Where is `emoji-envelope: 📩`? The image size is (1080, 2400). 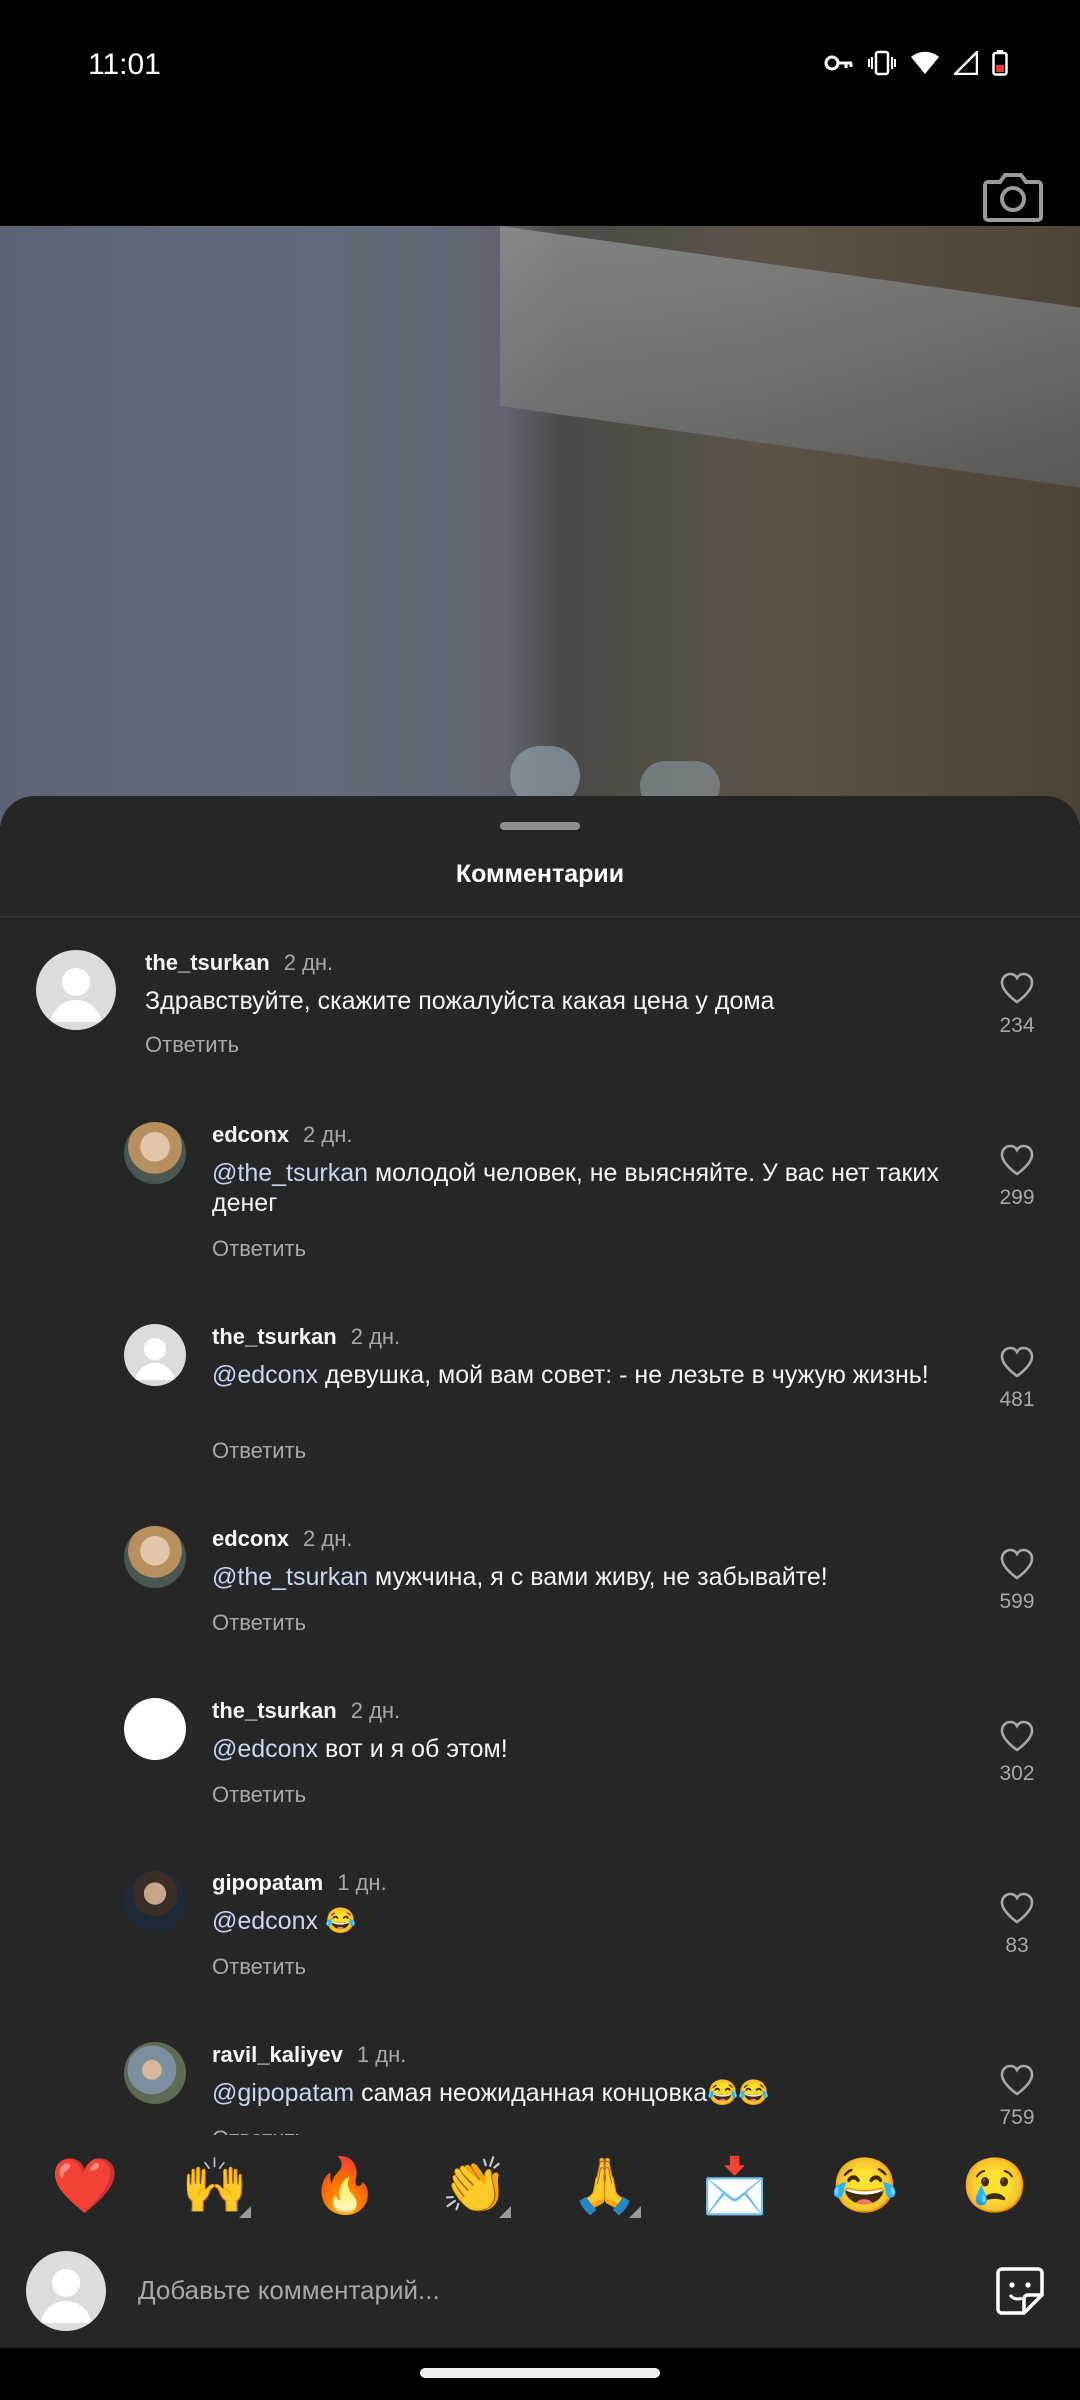
emoji-envelope: 📩 is located at coordinates (735, 2186).